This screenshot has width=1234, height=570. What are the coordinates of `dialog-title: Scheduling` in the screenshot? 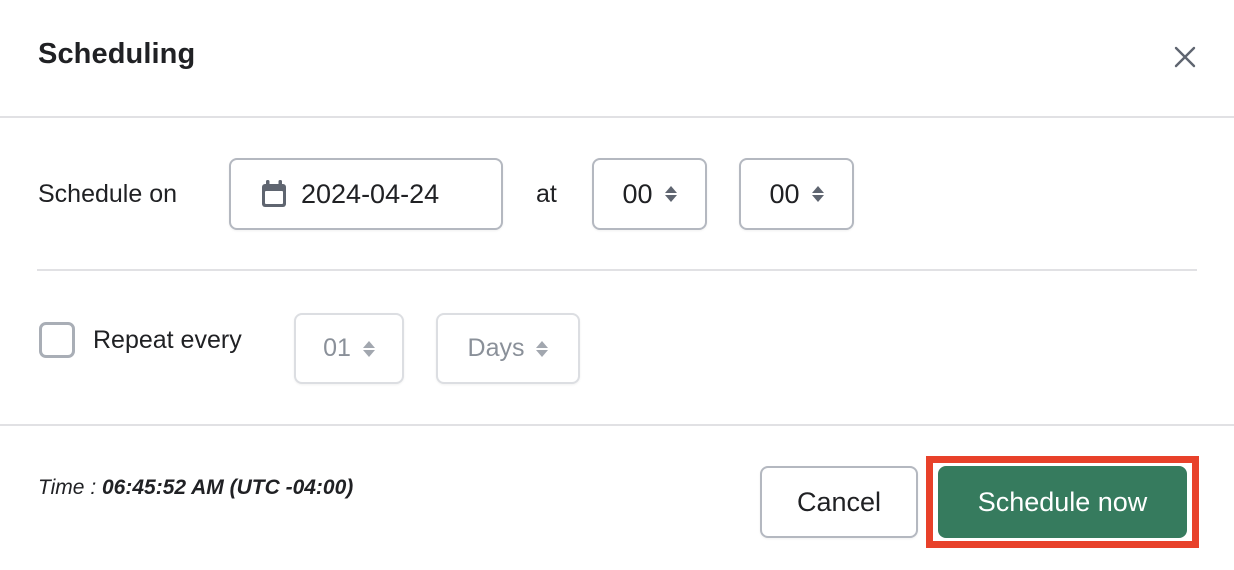 It's located at (117, 54).